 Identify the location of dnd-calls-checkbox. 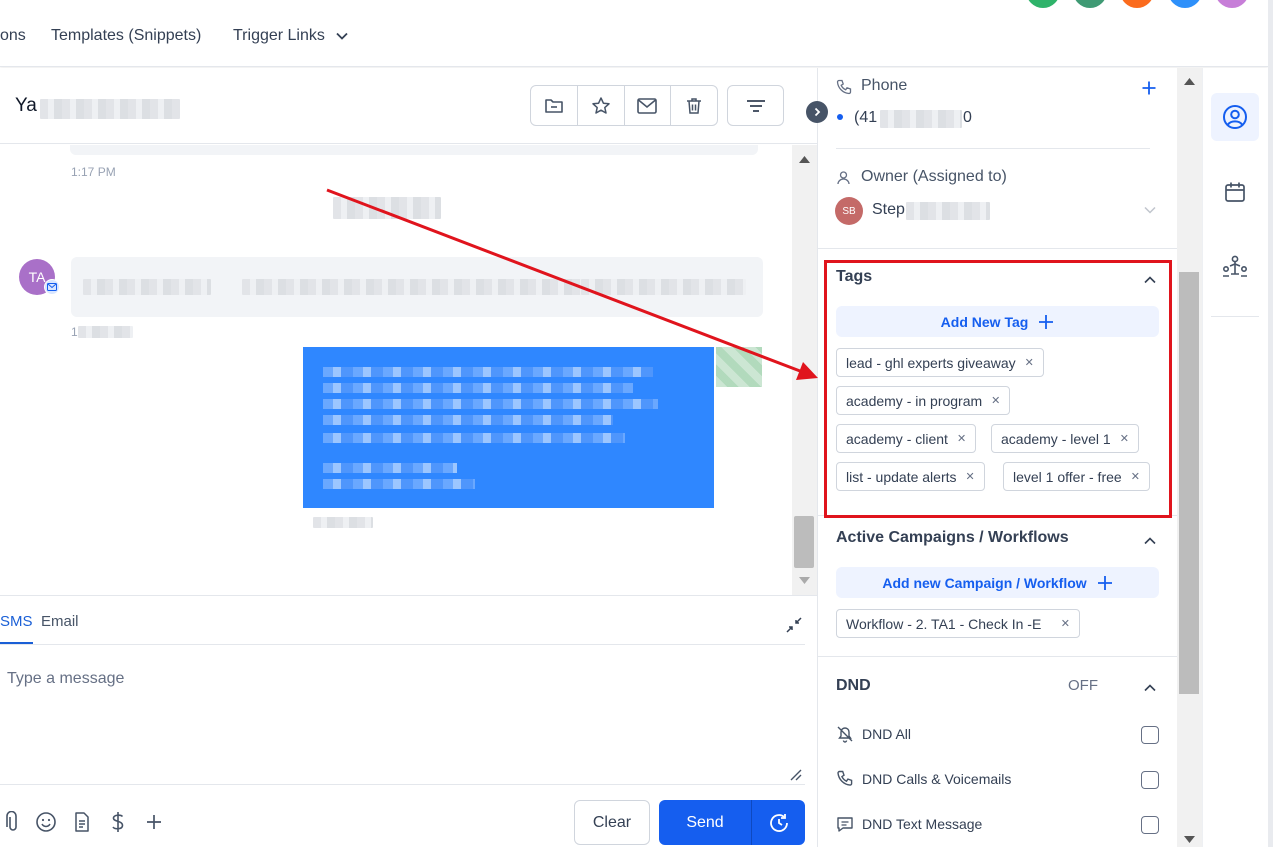
(1150, 780).